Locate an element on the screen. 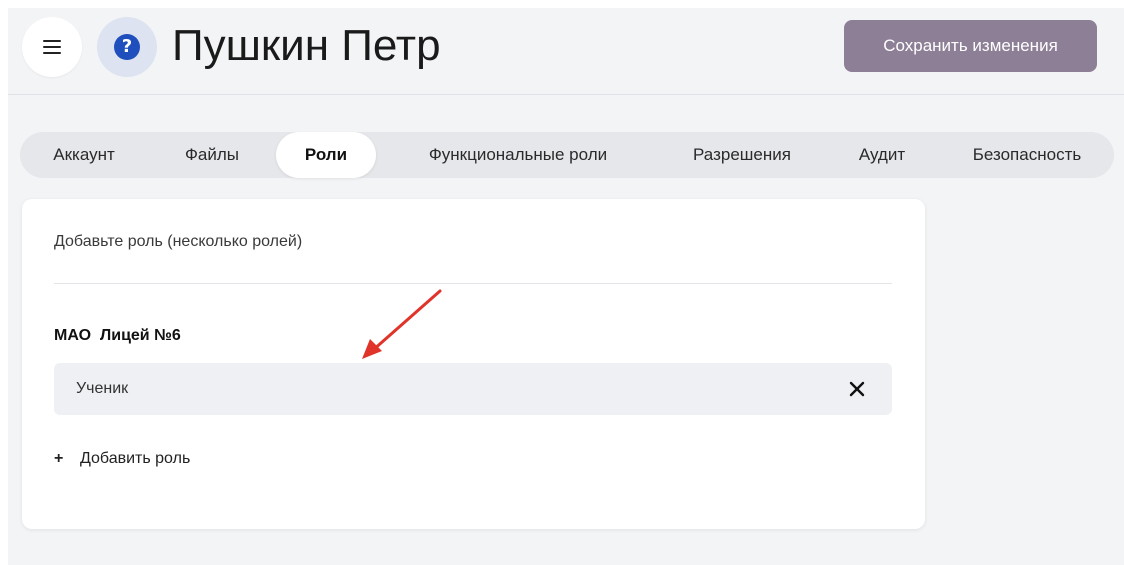 Image resolution: width=1124 pixels, height=565 pixels. help-button: ? is located at coordinates (127, 47).